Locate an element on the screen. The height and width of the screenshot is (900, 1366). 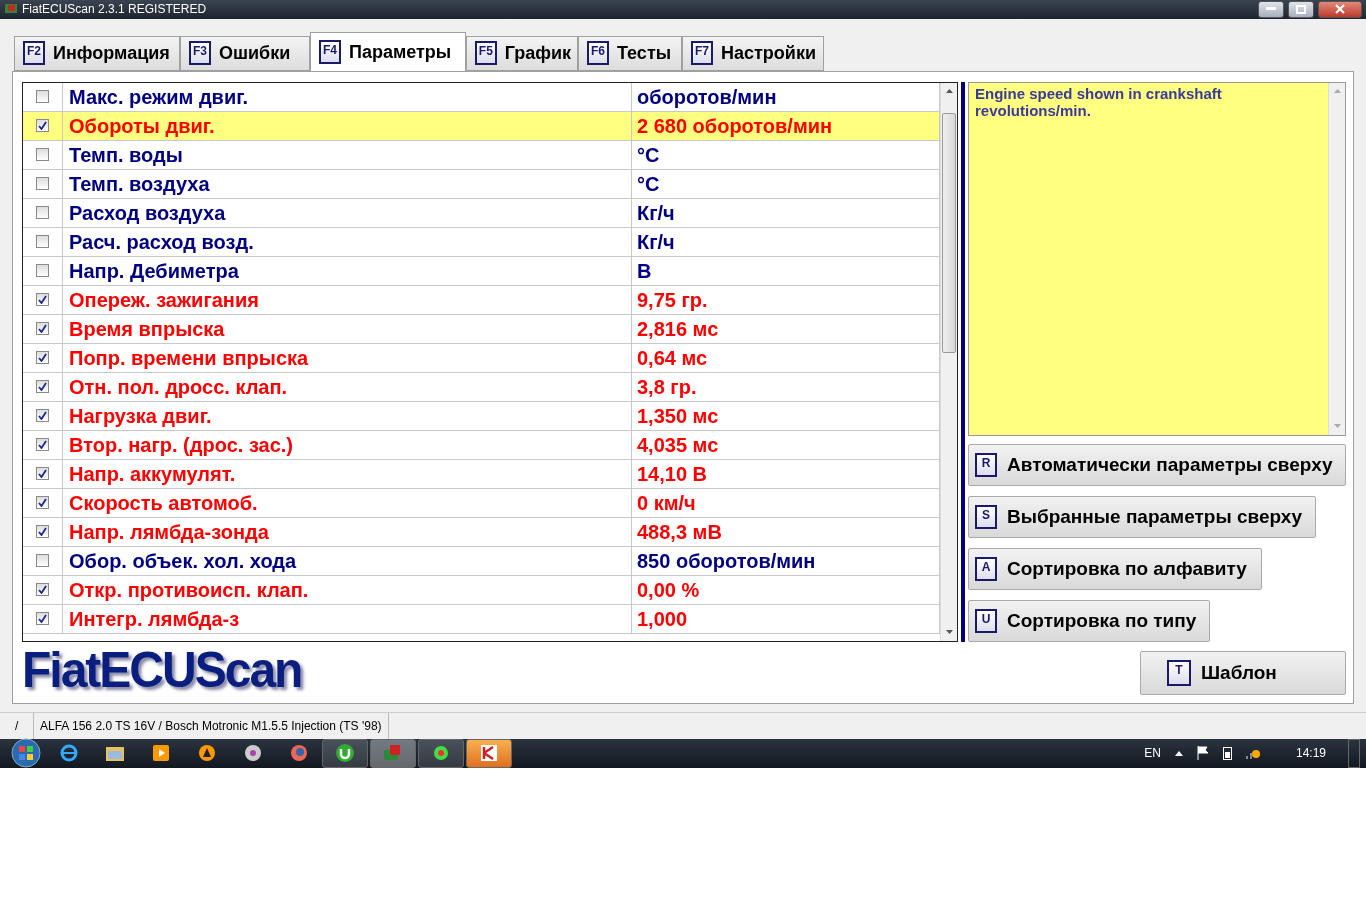
tab: F6 Тесты is located at coordinates (630, 53).